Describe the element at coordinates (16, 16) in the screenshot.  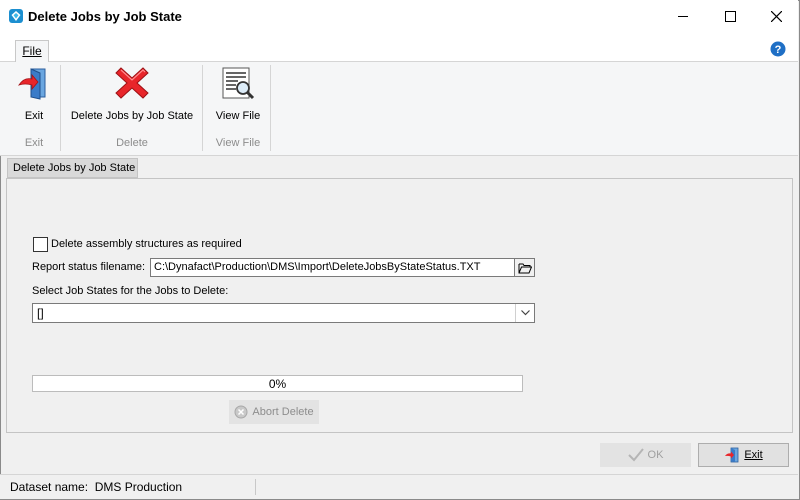
I see `app-icon` at that location.